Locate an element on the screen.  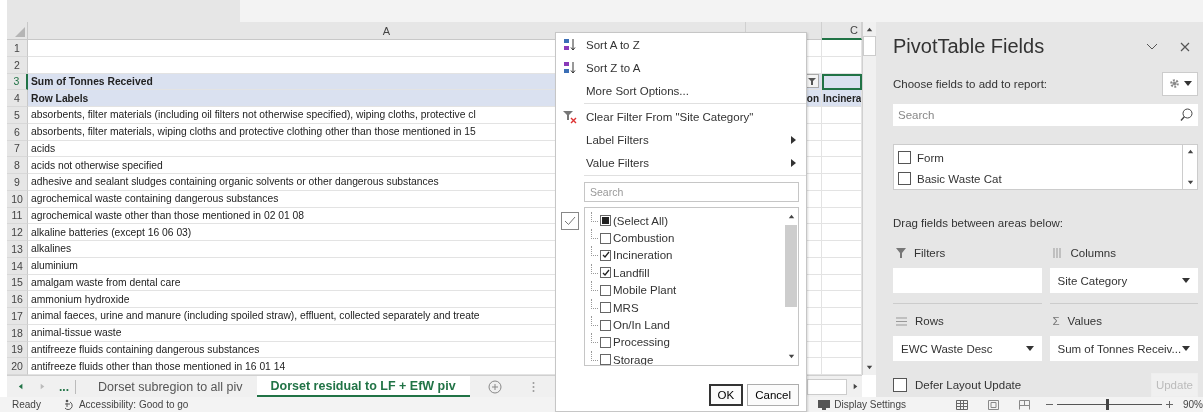
field-label: Basic Waste Cat is located at coordinates (959, 178).